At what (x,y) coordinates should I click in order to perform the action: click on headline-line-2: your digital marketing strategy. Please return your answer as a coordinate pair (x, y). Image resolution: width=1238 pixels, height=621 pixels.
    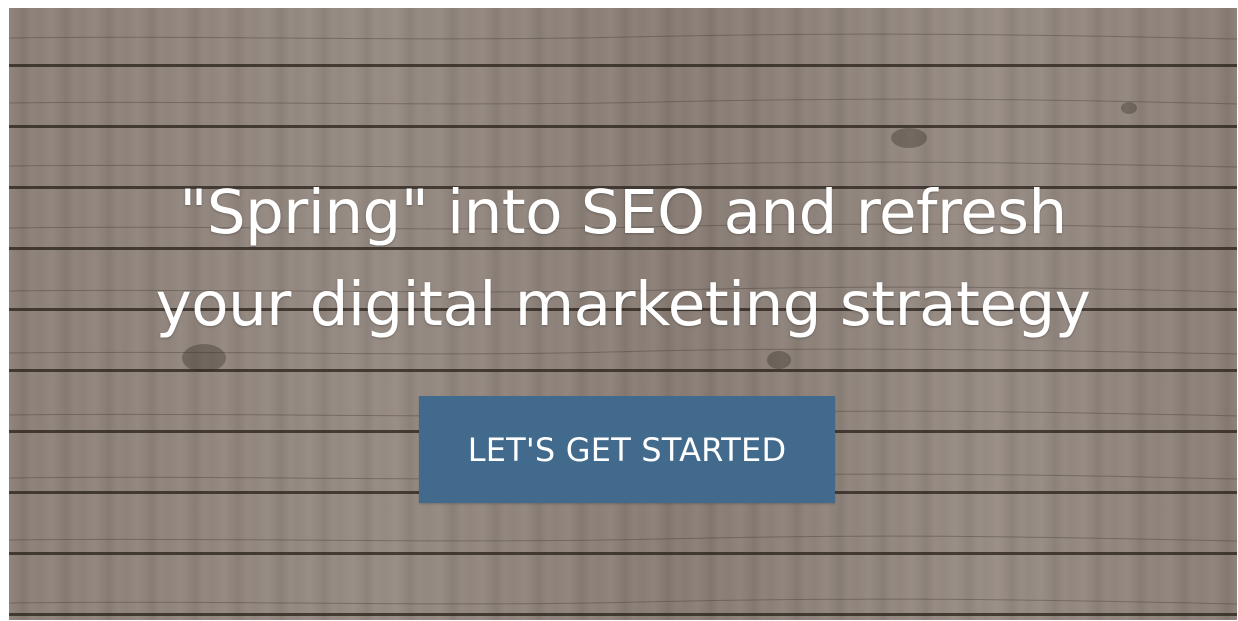
    Looking at the image, I should click on (623, 304).